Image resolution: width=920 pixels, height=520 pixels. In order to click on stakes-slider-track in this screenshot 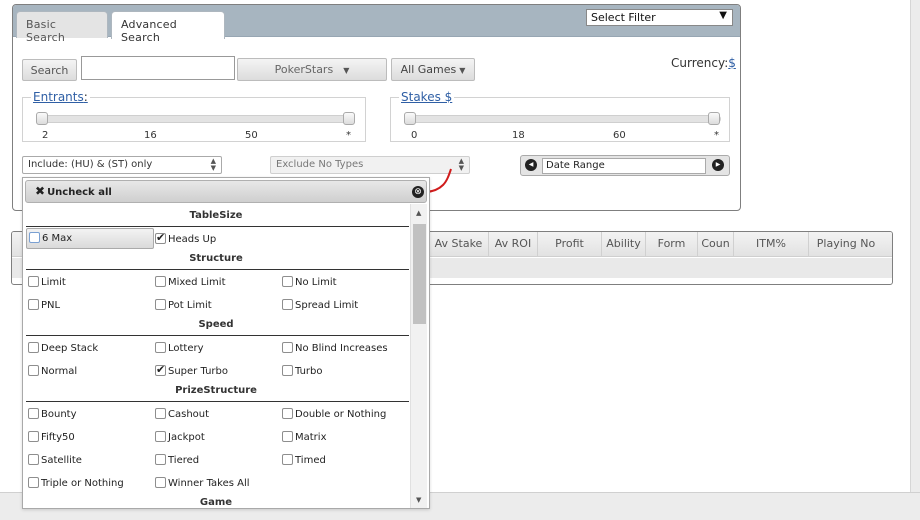, I will do `click(563, 119)`.